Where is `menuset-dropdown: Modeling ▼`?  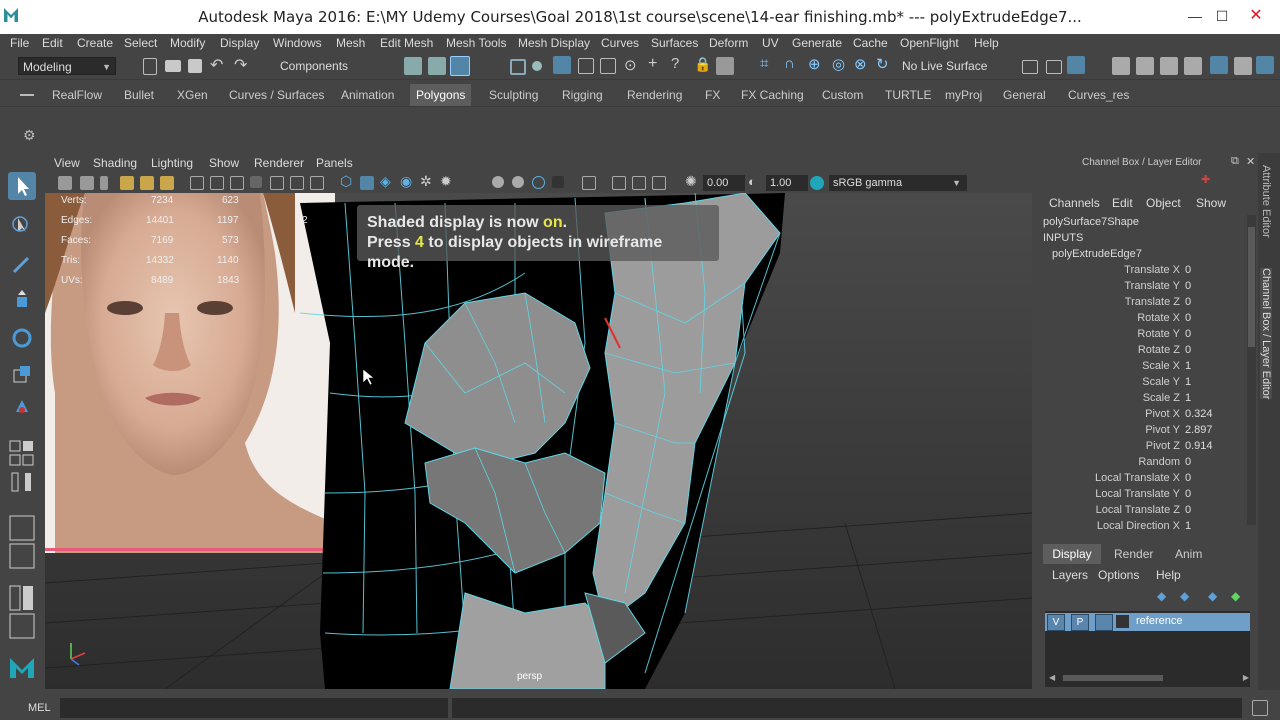 menuset-dropdown: Modeling ▼ is located at coordinates (67, 66).